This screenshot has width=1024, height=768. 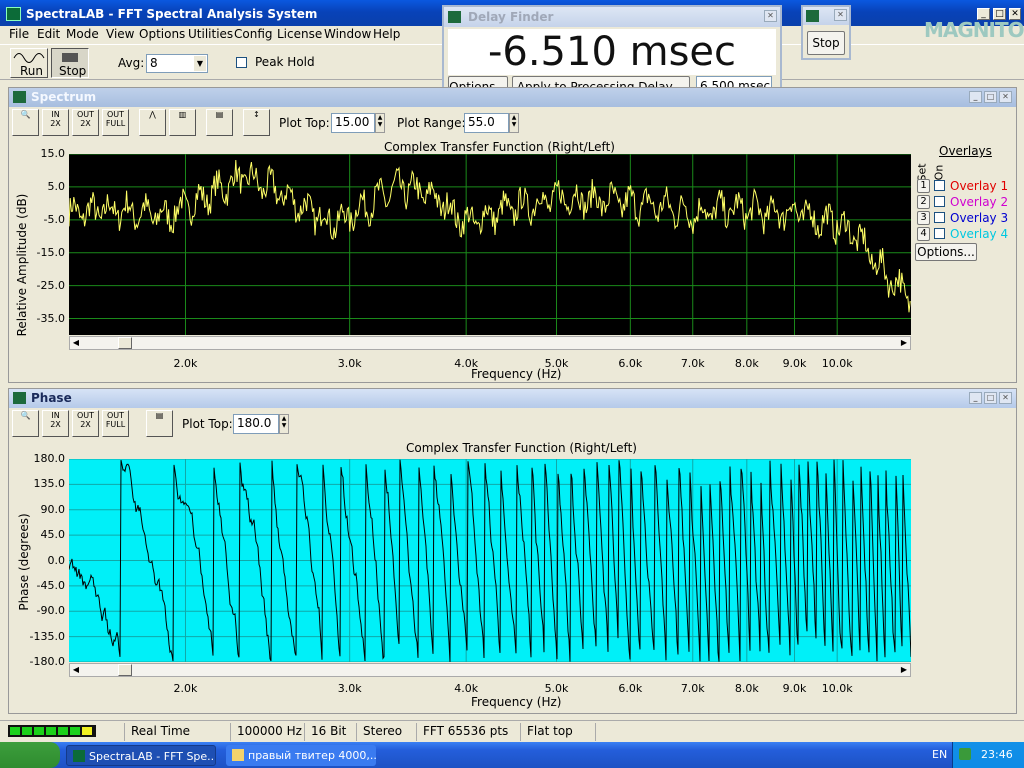 I want to click on phase-display-properties-icon: ▤, so click(x=159, y=423).